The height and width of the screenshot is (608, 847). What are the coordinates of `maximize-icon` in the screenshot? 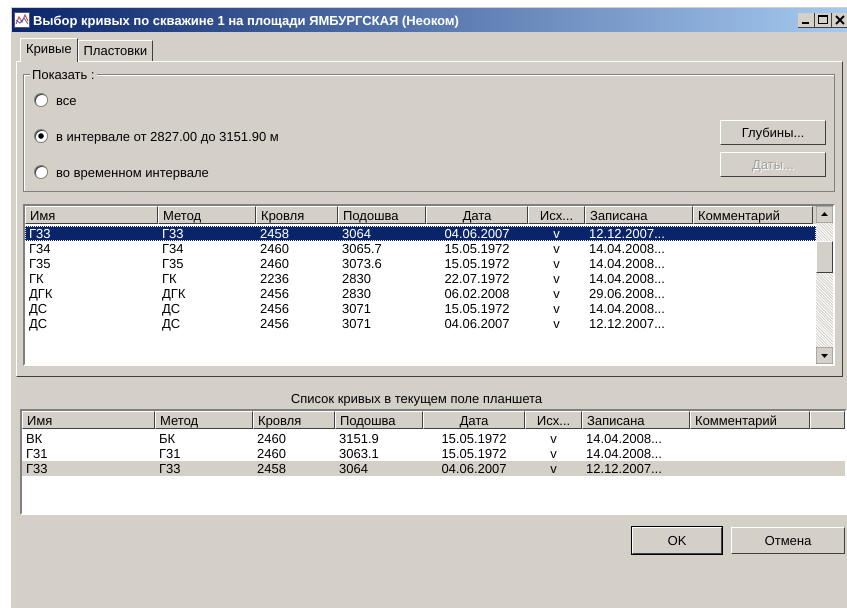 It's located at (823, 20).